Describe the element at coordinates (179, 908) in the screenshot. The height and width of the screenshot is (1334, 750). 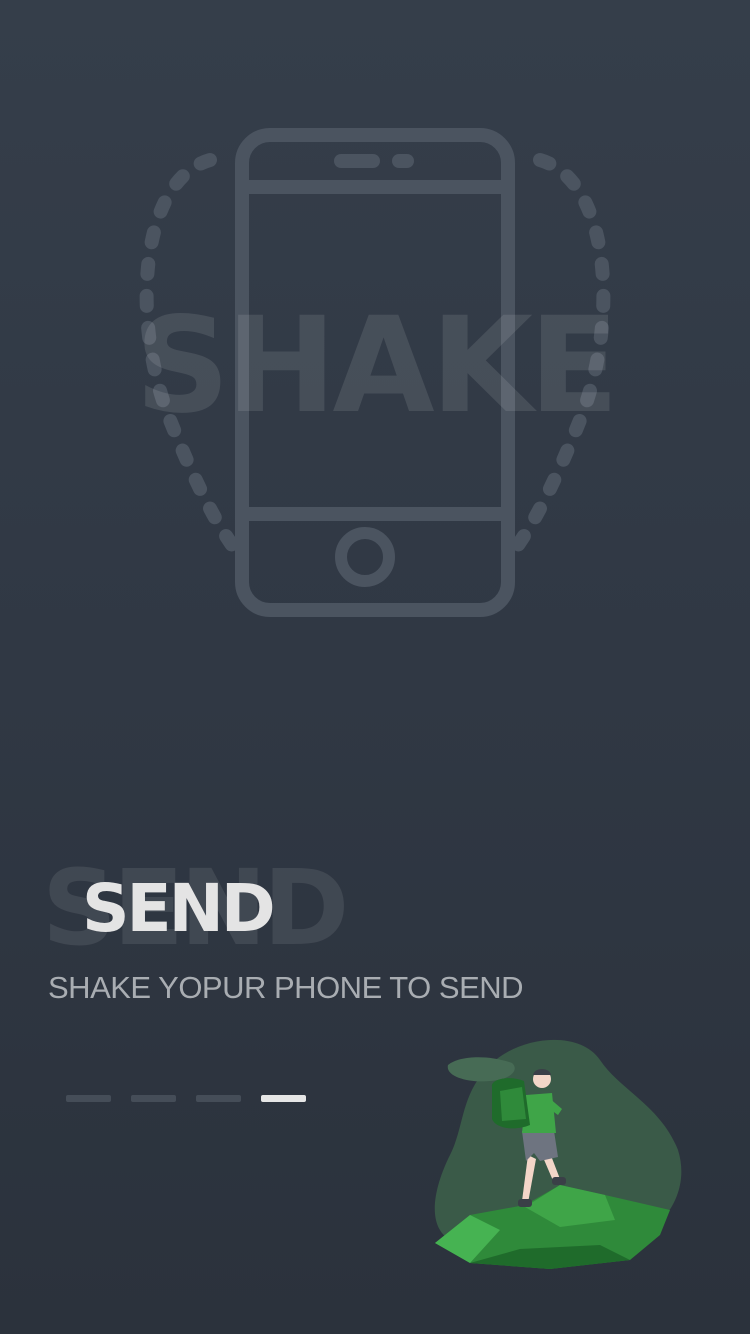
I see `page-title: SEND` at that location.